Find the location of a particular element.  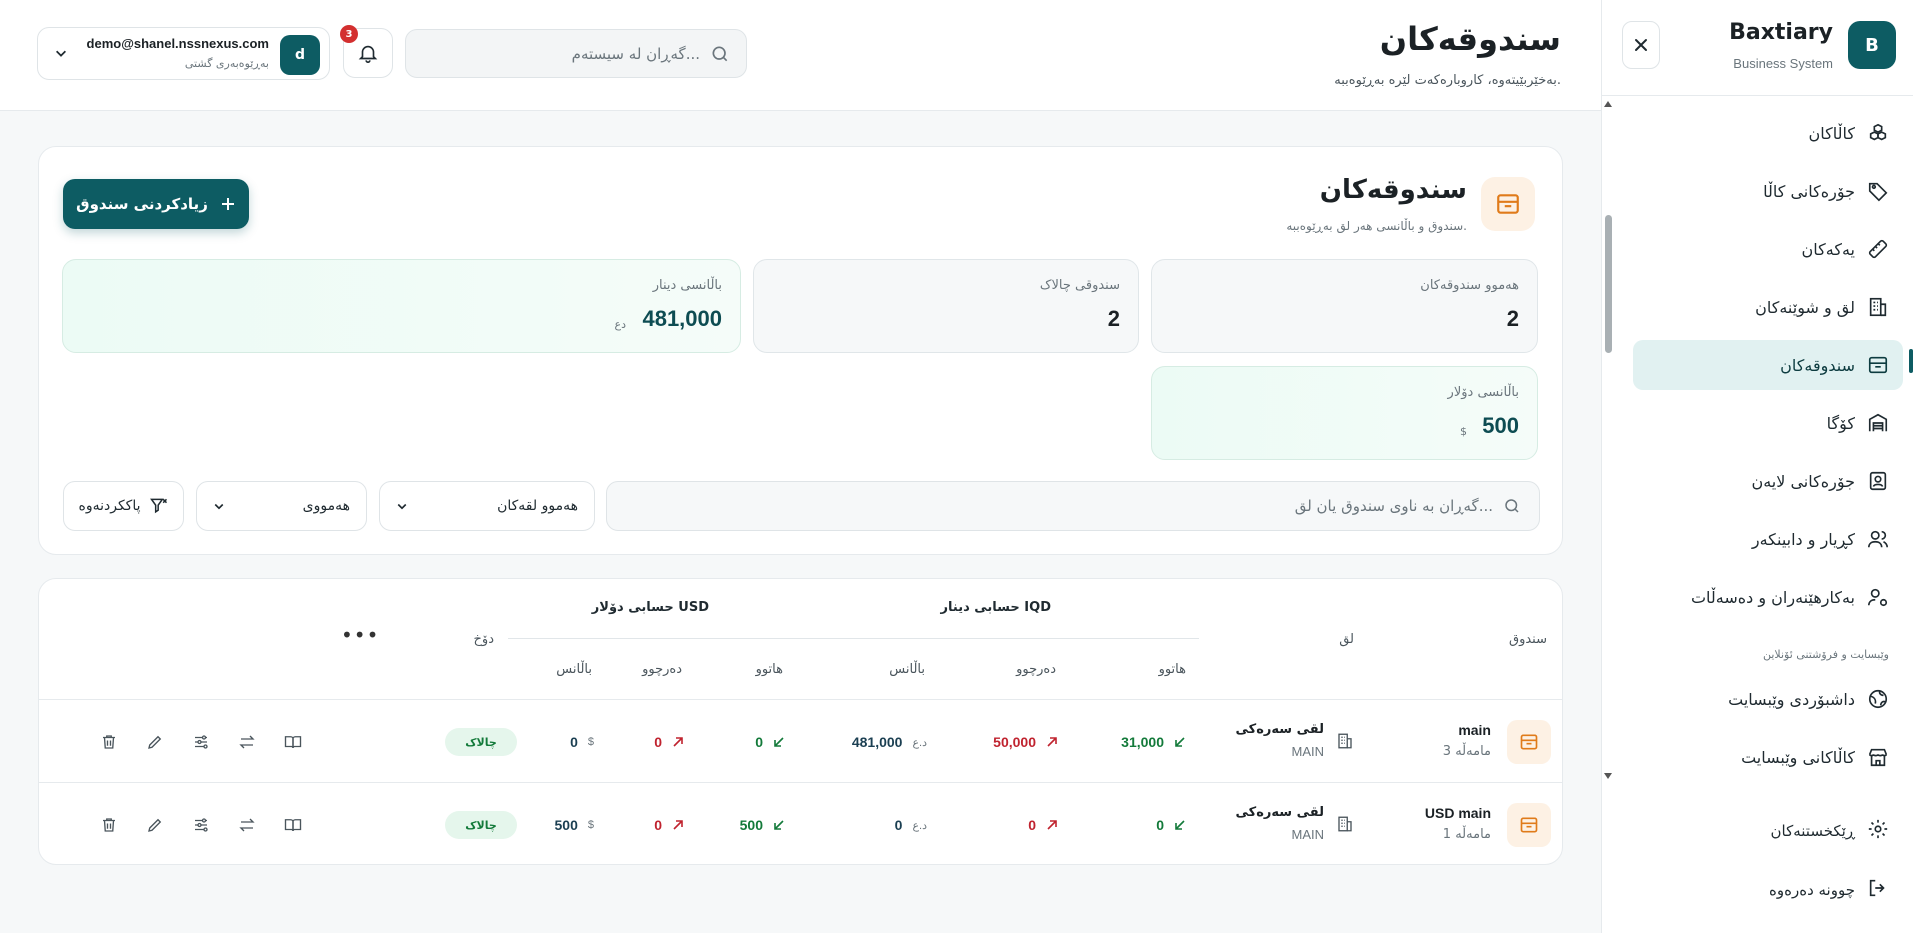

global-search is located at coordinates (576, 53).